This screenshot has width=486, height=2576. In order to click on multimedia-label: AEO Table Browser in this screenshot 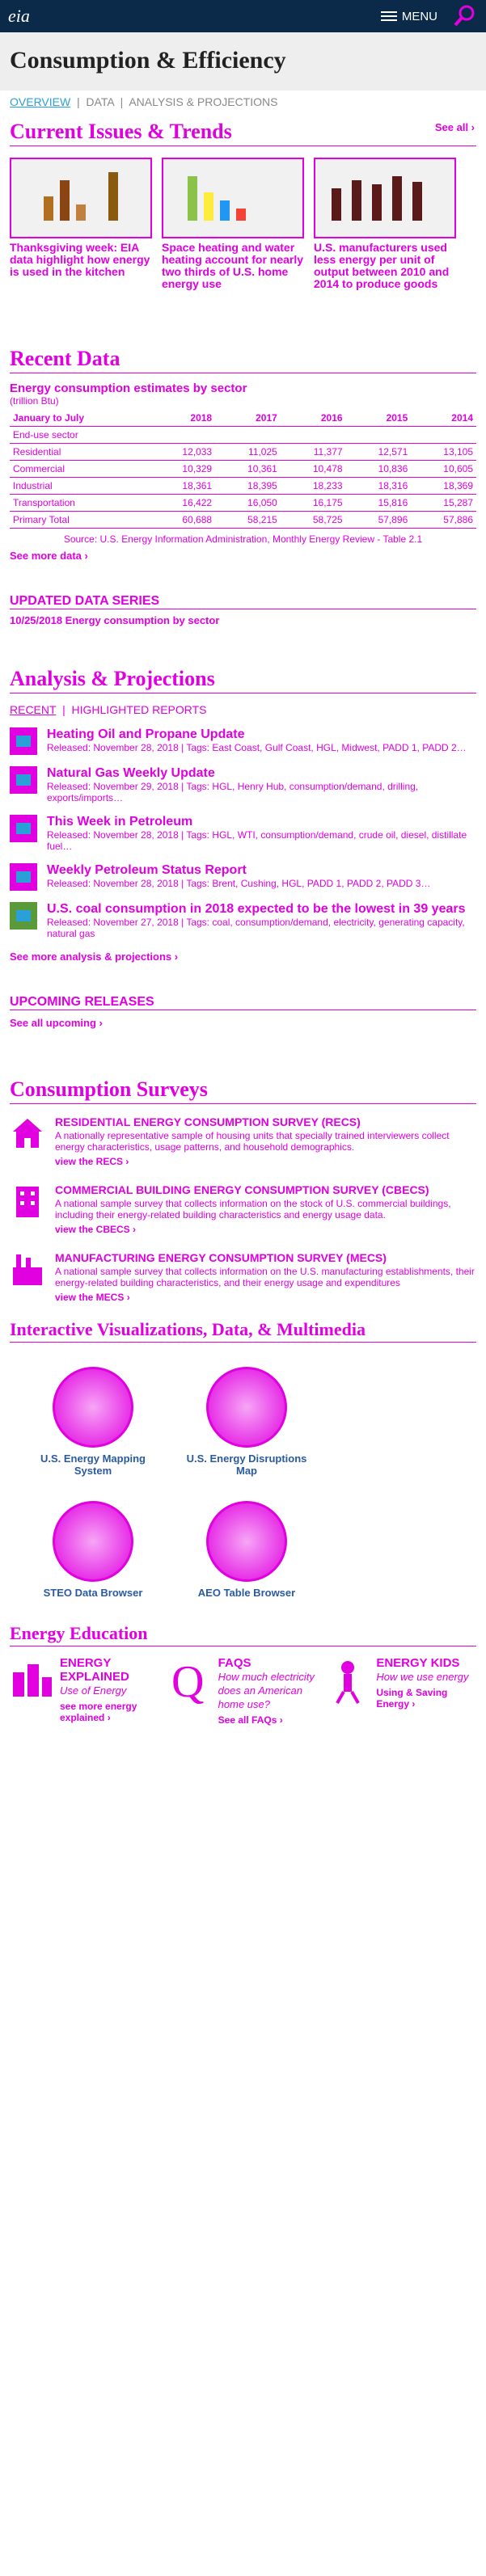, I will do `click(247, 1593)`.